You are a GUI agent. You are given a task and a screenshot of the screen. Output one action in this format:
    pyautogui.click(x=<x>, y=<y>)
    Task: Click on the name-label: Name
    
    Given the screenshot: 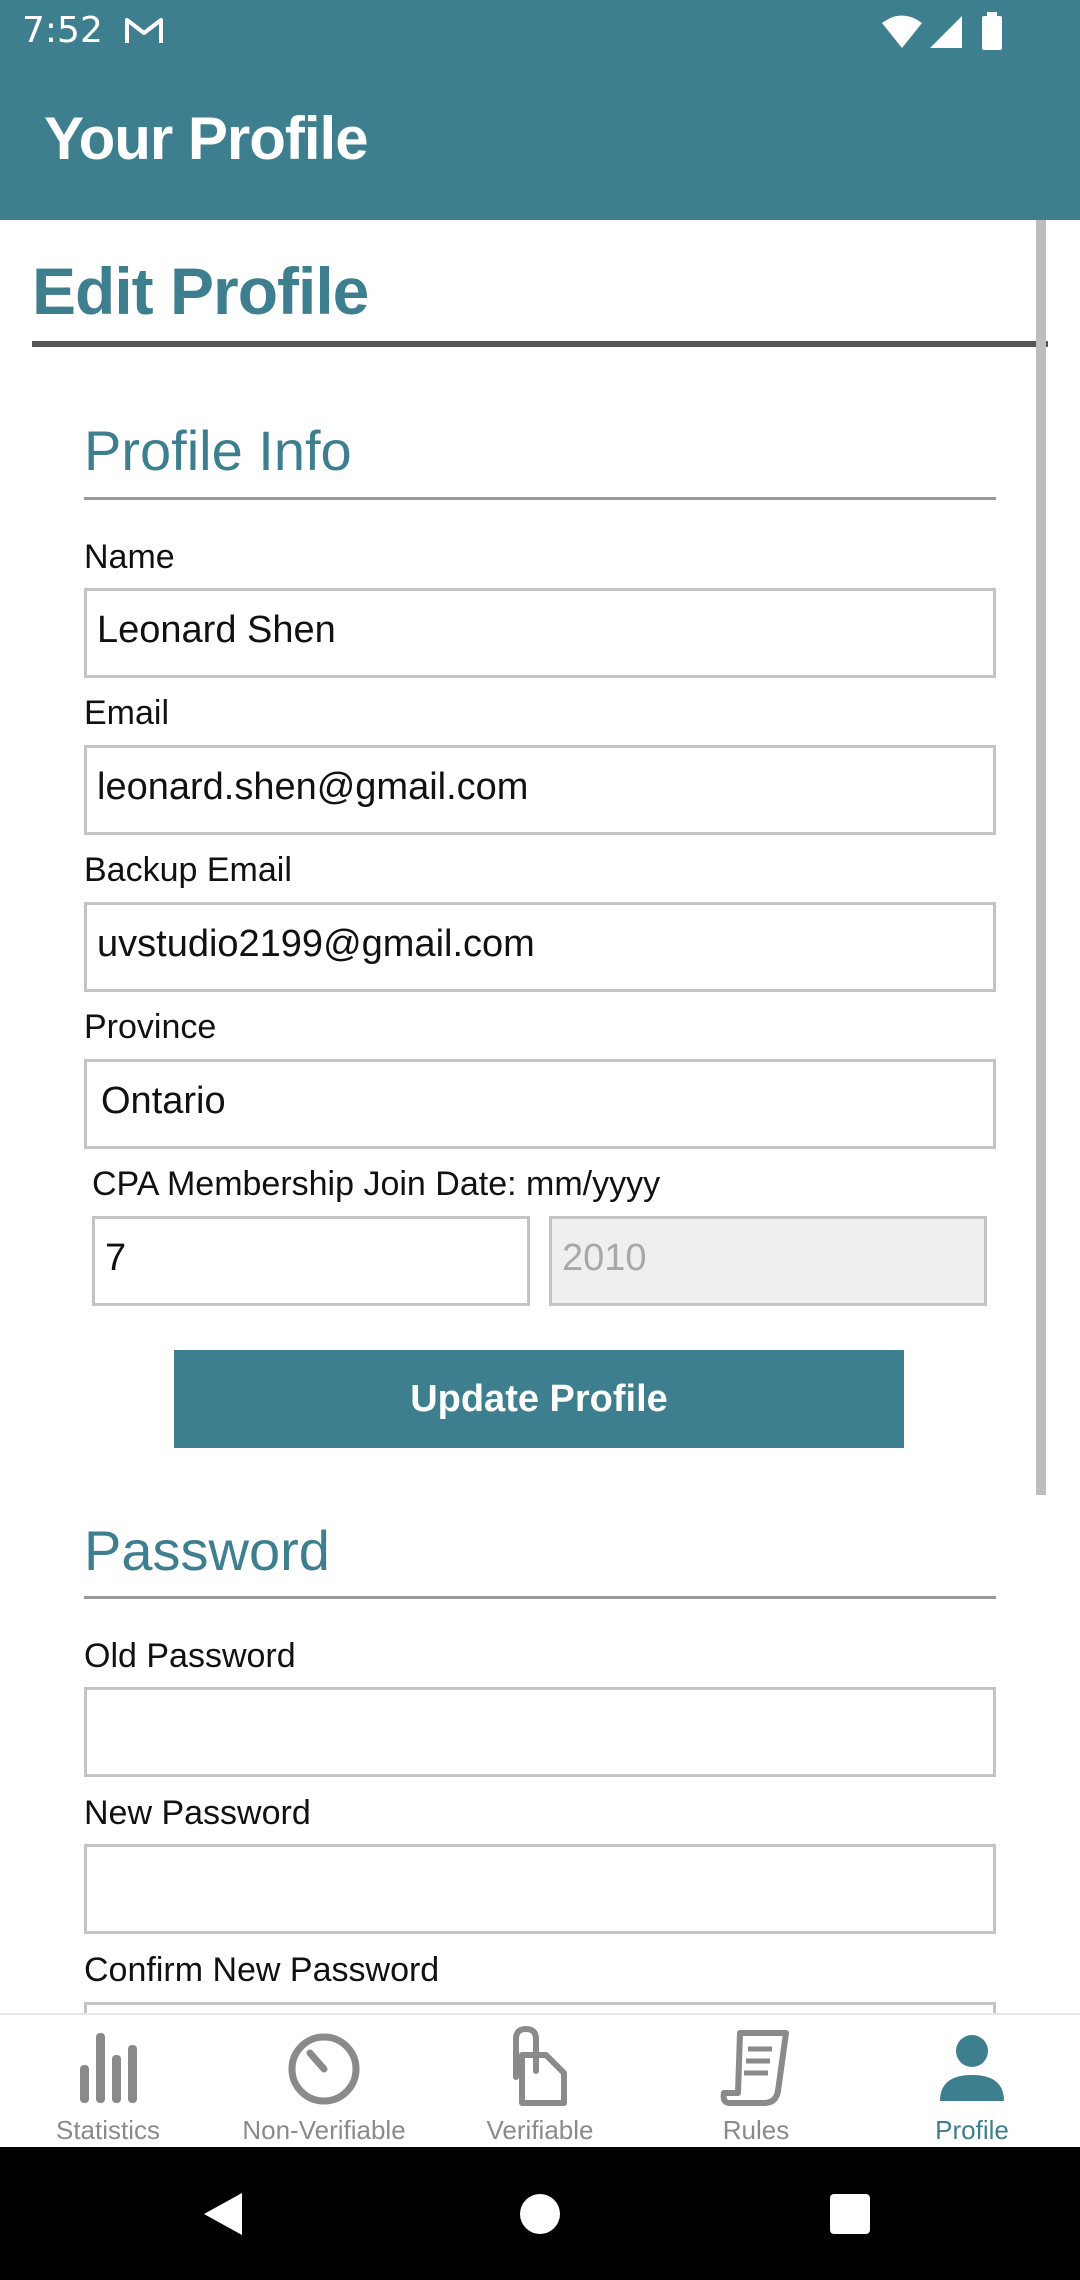 What is the action you would take?
    pyautogui.click(x=129, y=557)
    